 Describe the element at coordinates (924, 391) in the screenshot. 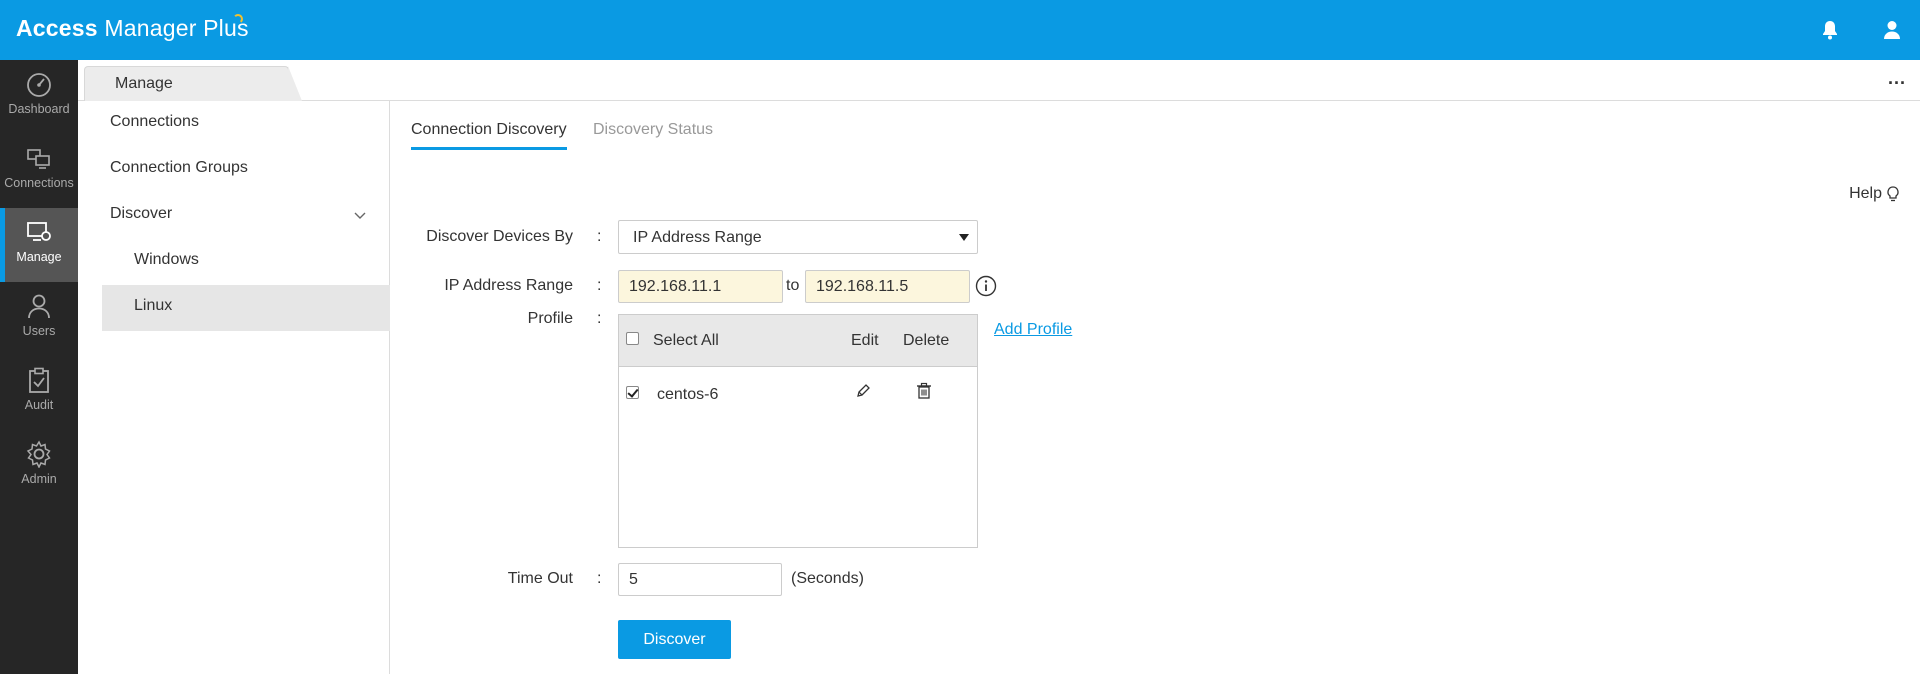

I see `trash-icon` at that location.